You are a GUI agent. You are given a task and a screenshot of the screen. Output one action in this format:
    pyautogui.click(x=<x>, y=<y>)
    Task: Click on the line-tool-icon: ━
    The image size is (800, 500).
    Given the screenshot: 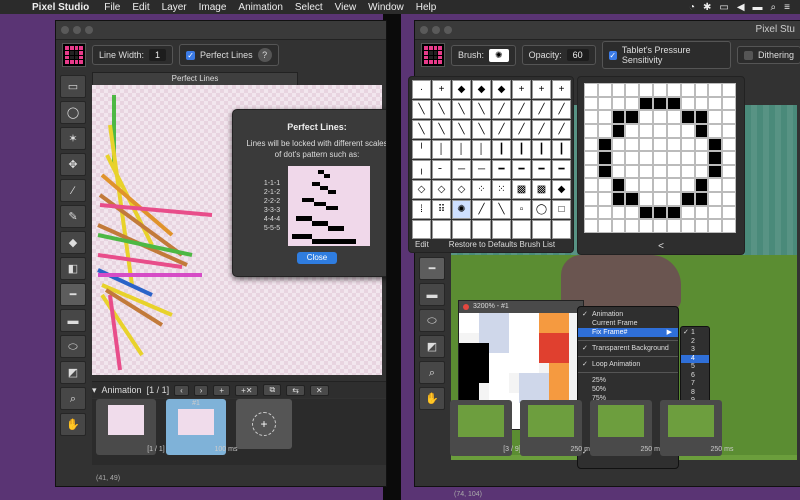 What is the action you would take?
    pyautogui.click(x=432, y=268)
    